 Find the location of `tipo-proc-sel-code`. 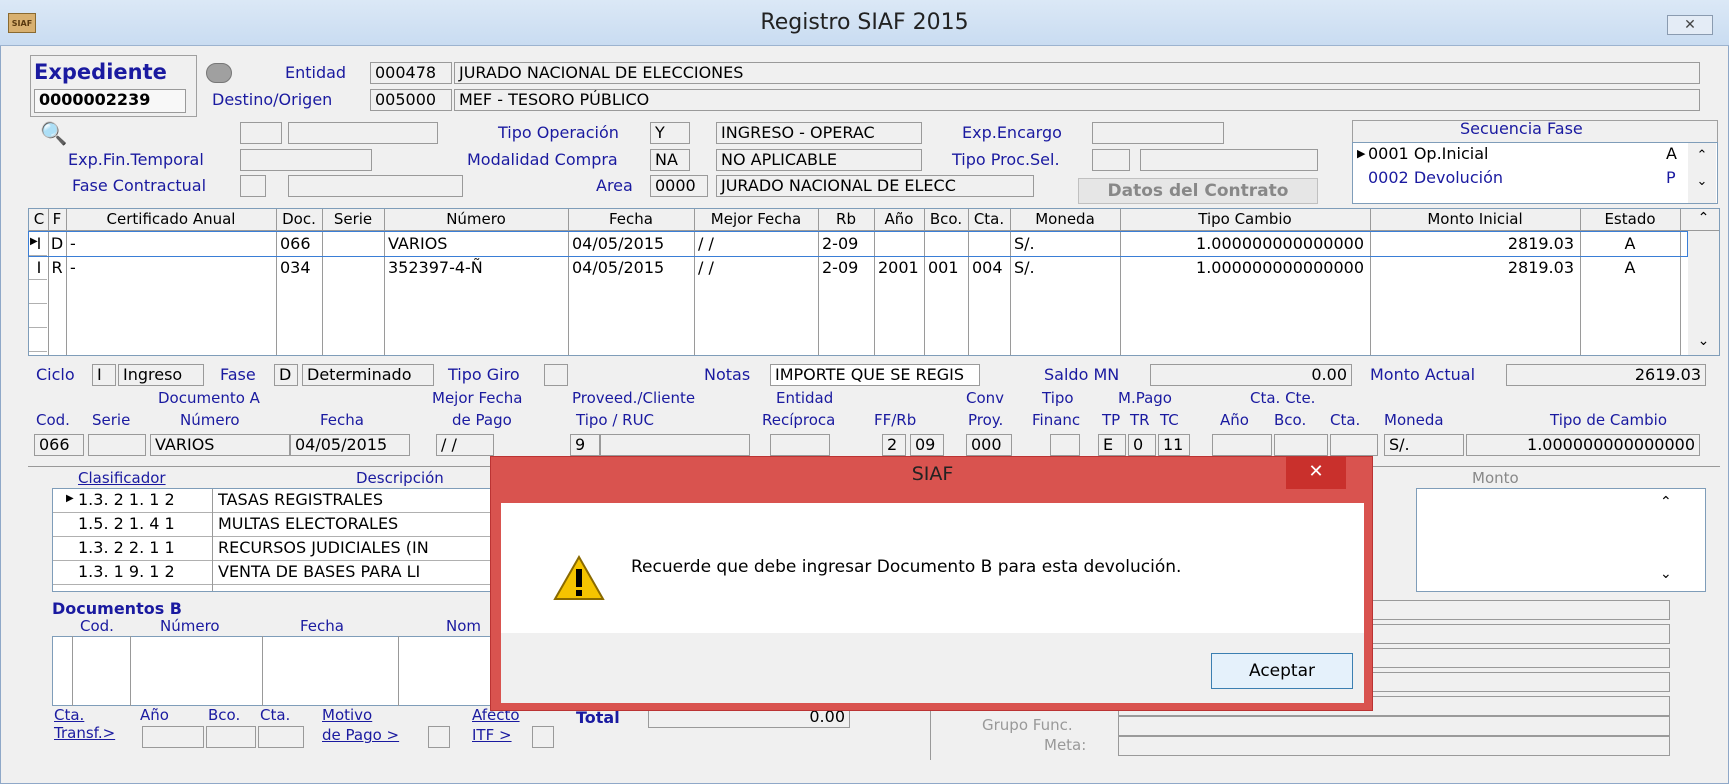

tipo-proc-sel-code is located at coordinates (1111, 160).